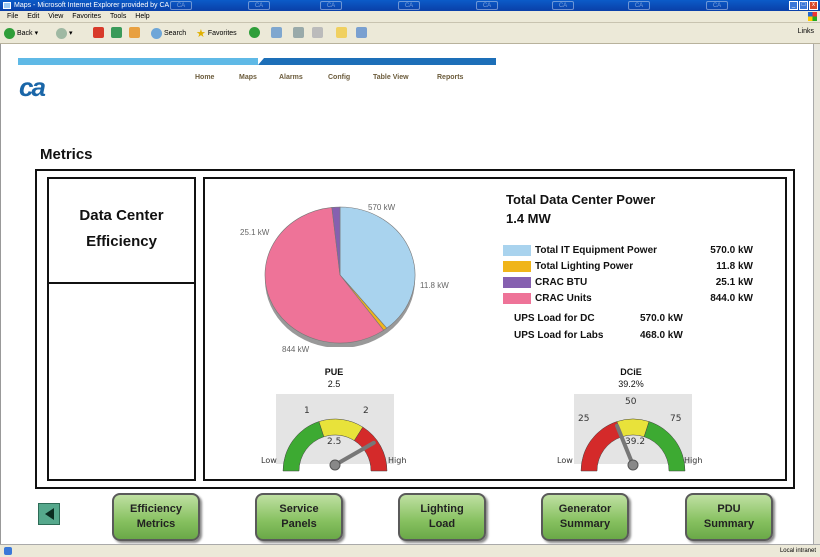  Describe the element at coordinates (21, 33) in the screenshot. I see `back-browser-button: Back ▾` at that location.